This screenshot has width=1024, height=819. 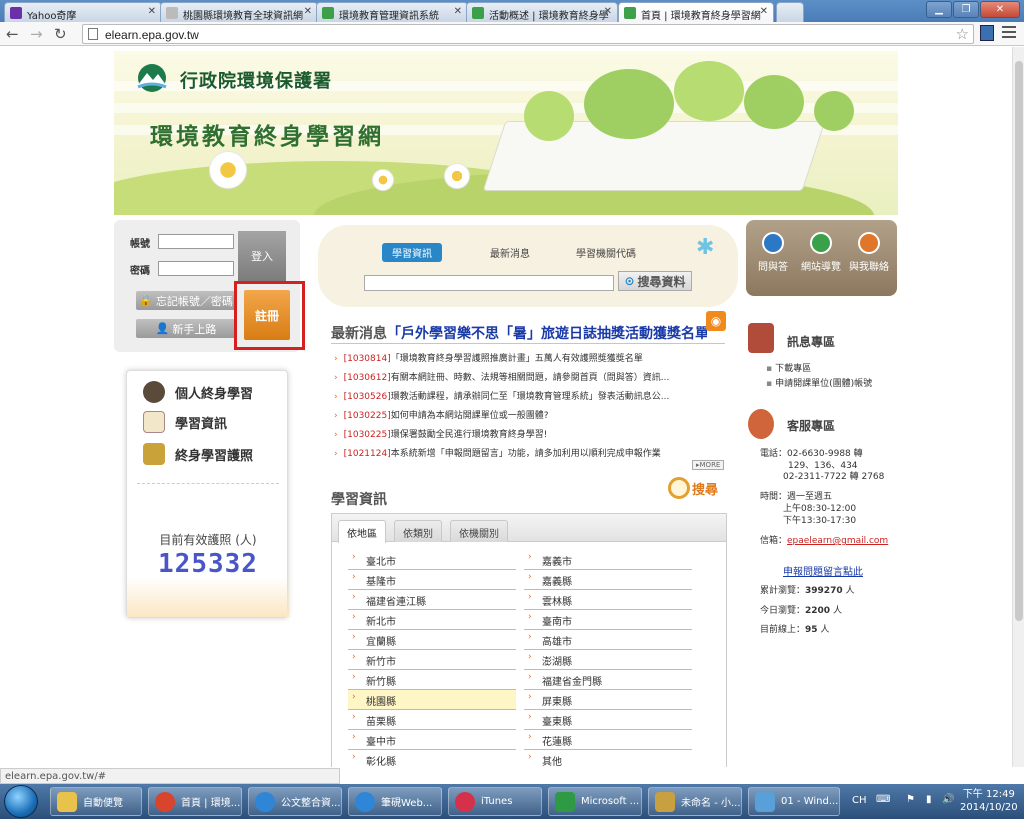 I want to click on apply-account-link: ▪ 申請開課單位(團體)帳號, so click(x=819, y=382).